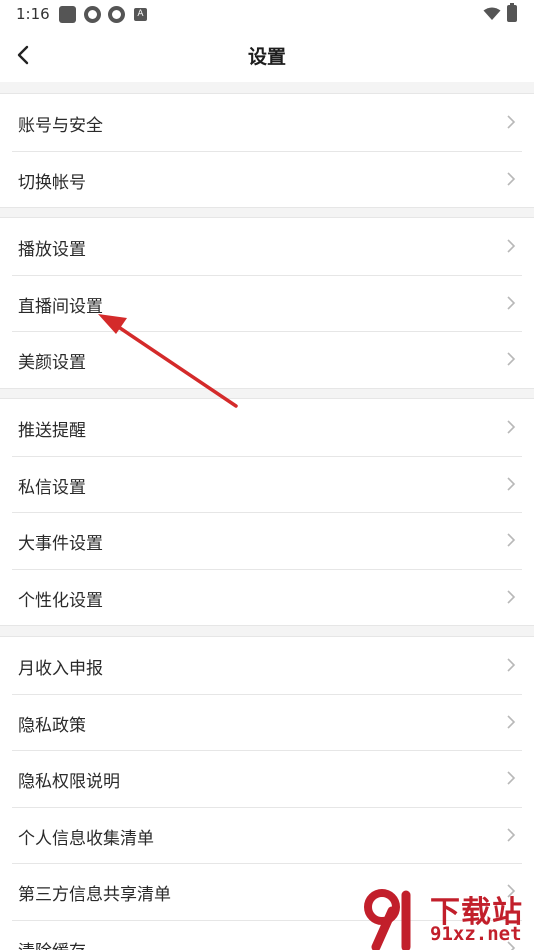 This screenshot has width=534, height=950. What do you see at coordinates (33, 14) in the screenshot?
I see `status-time: 1:16` at bounding box center [33, 14].